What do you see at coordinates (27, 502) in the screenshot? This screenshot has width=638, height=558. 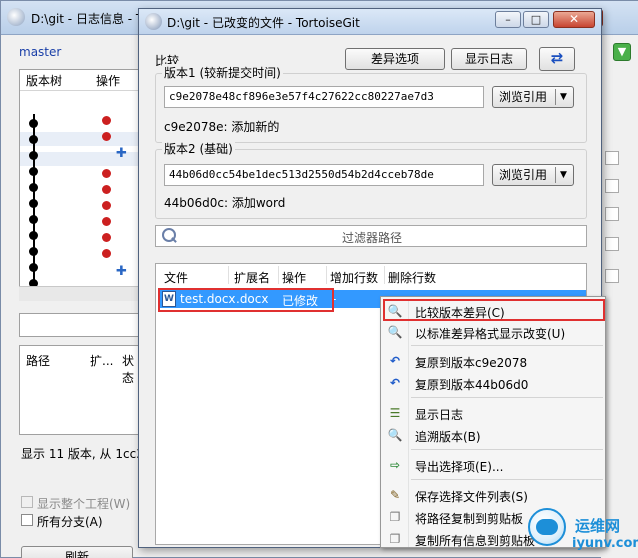 I see `show-whole-project-checkbox` at bounding box center [27, 502].